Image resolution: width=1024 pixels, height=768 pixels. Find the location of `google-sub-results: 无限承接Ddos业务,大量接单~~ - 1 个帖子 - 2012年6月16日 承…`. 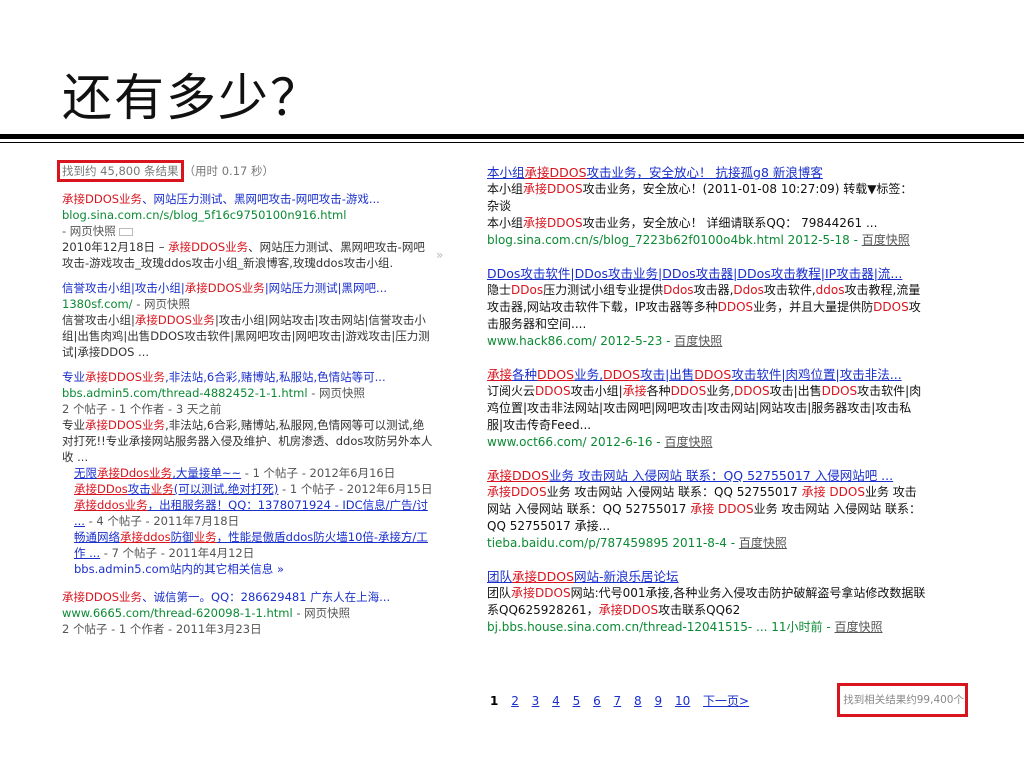

google-sub-results: 无限承接Ddos业务,大量接单~~ - 1 个帖子 - 2012年6月16日 承… is located at coordinates (248, 513).